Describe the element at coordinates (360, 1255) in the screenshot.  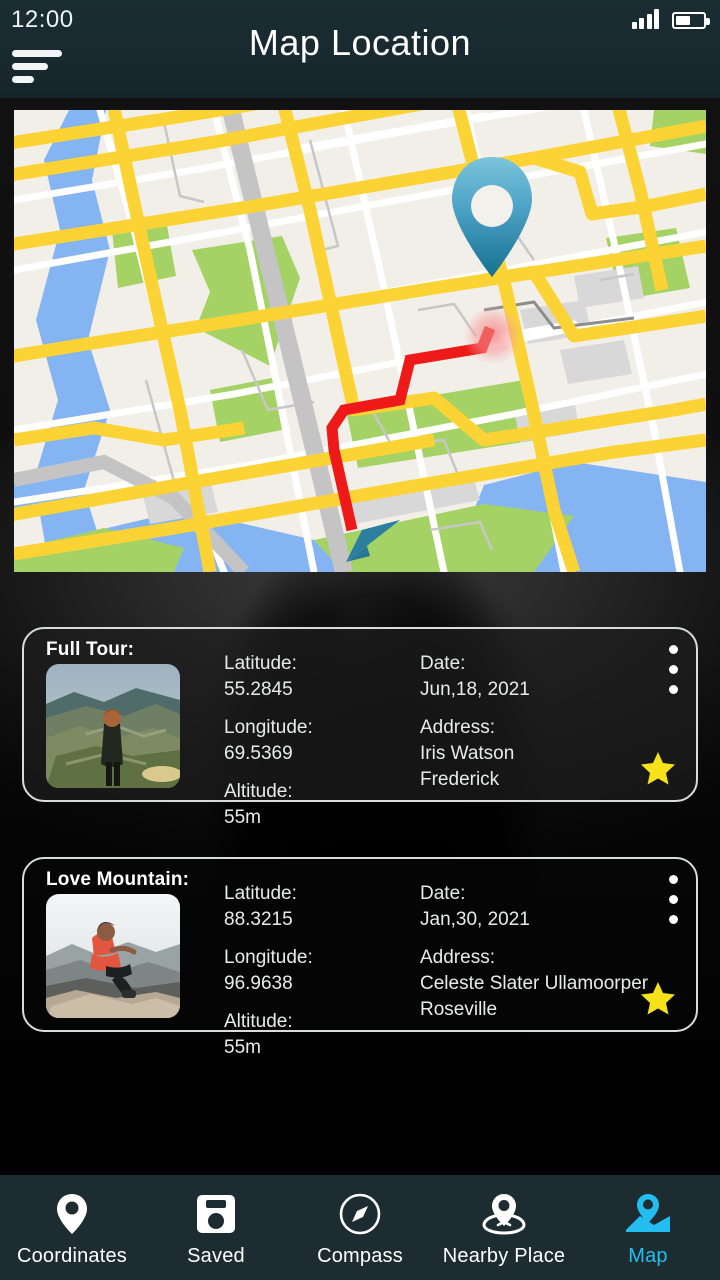
I see `nav-label: Compass` at that location.